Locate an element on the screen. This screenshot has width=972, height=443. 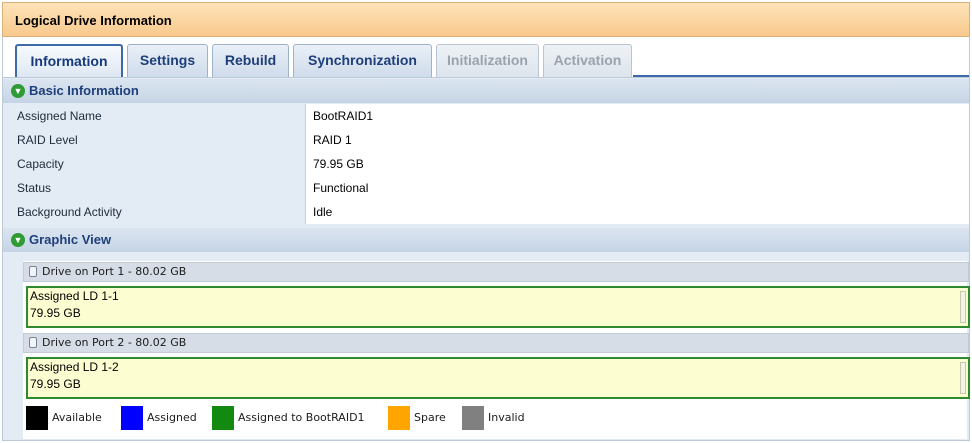
drive-port-2-header: Drive on Port 2 - 80.02 GB is located at coordinates (496, 343).